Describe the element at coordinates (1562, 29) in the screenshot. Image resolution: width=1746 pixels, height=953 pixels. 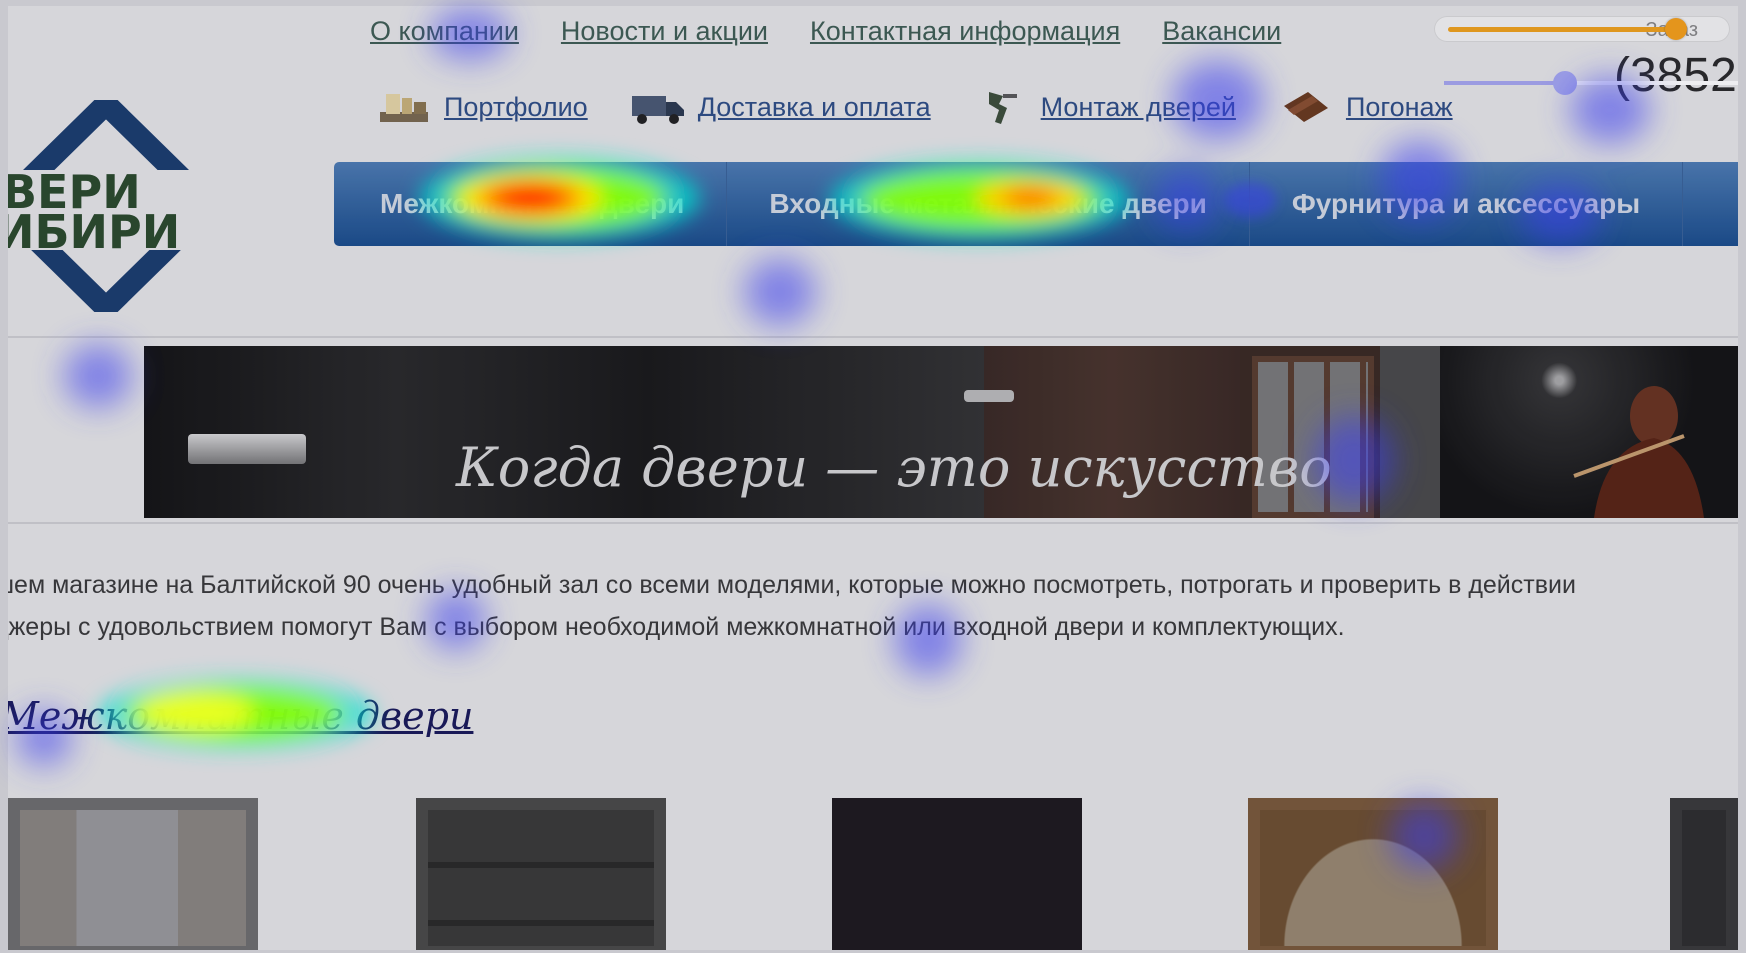
I see `order-slider-fill` at that location.